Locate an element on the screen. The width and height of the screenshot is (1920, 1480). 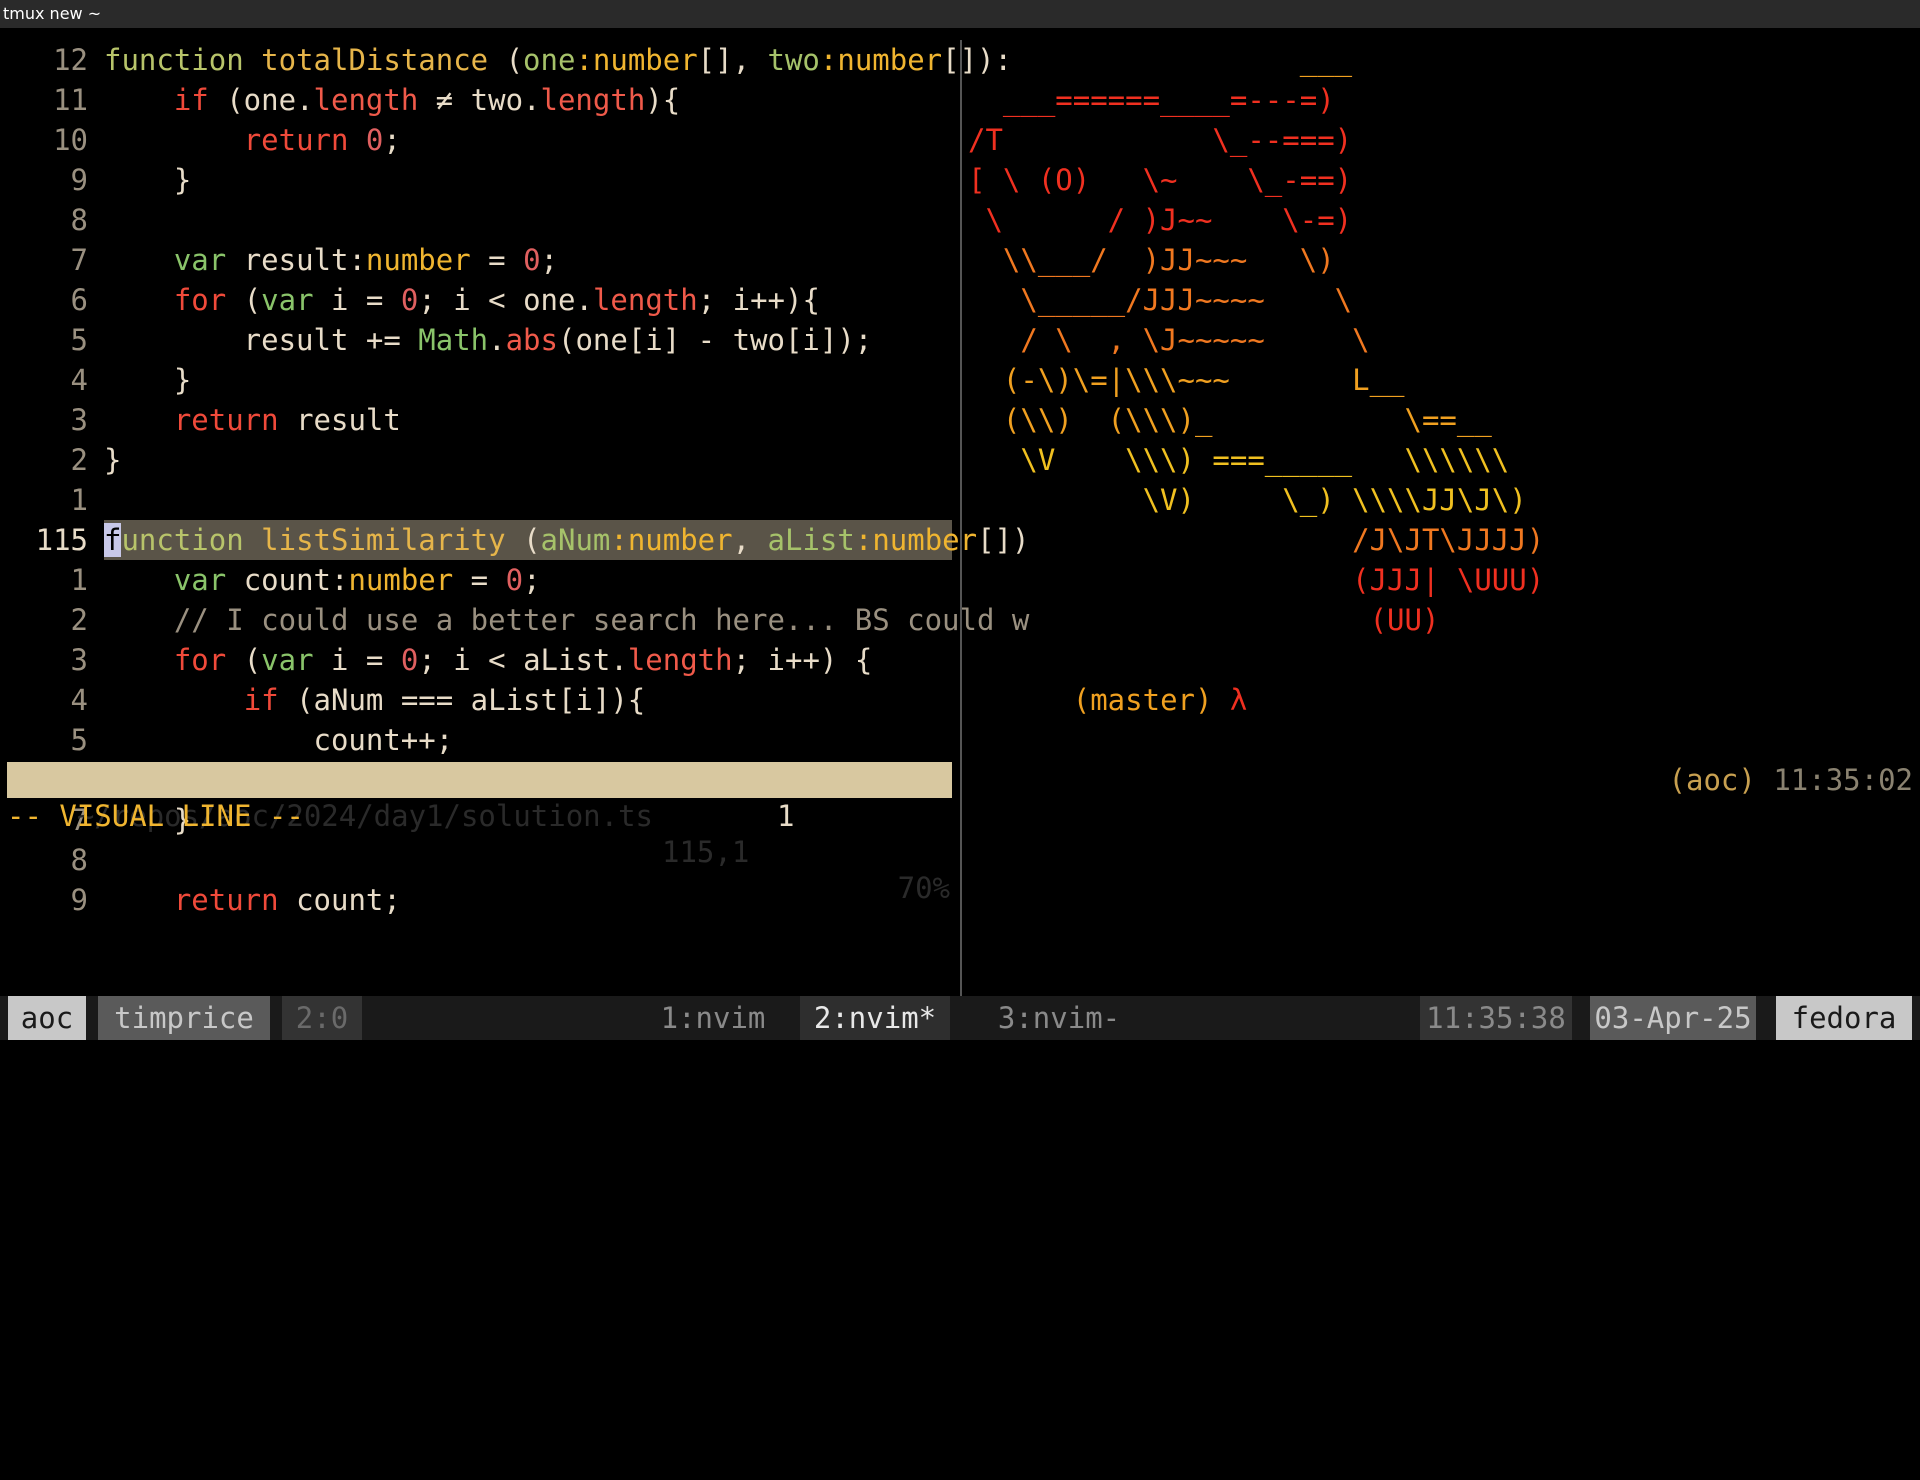
code-token: ; i < aList. is located at coordinates (523, 660).